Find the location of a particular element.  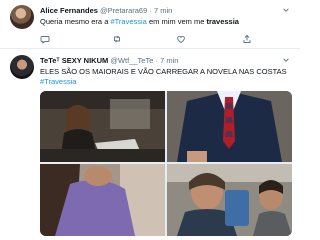

tweet-header: TeTeᵀ SEXY NIKUM @Wtf__TeTe · 7 min is located at coordinates (109, 60).